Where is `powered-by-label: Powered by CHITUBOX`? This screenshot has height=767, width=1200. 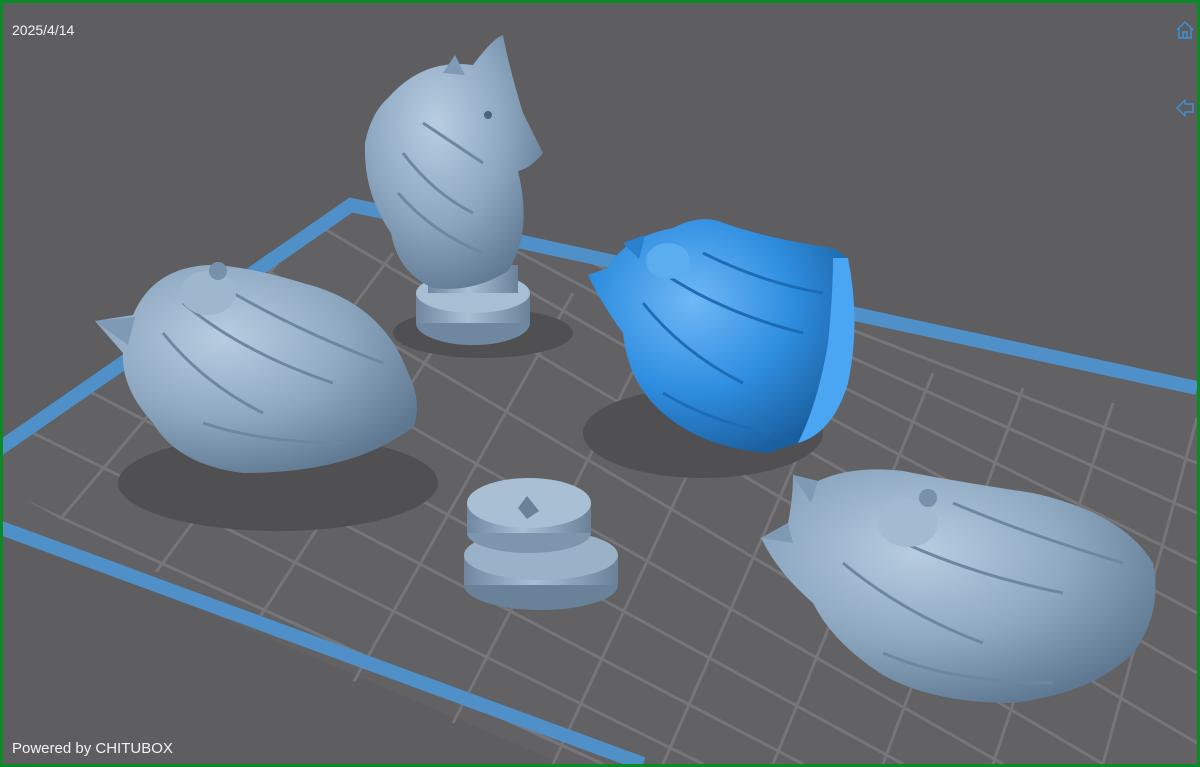
powered-by-label: Powered by CHITUBOX is located at coordinates (92, 748).